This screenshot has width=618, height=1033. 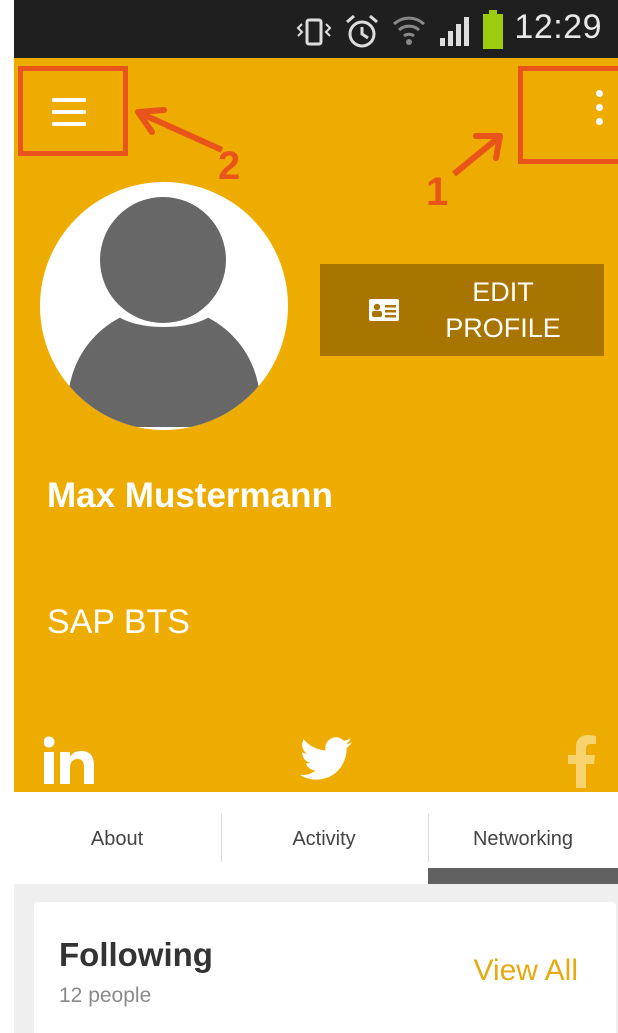 I want to click on clock: 12:29, so click(x=558, y=27).